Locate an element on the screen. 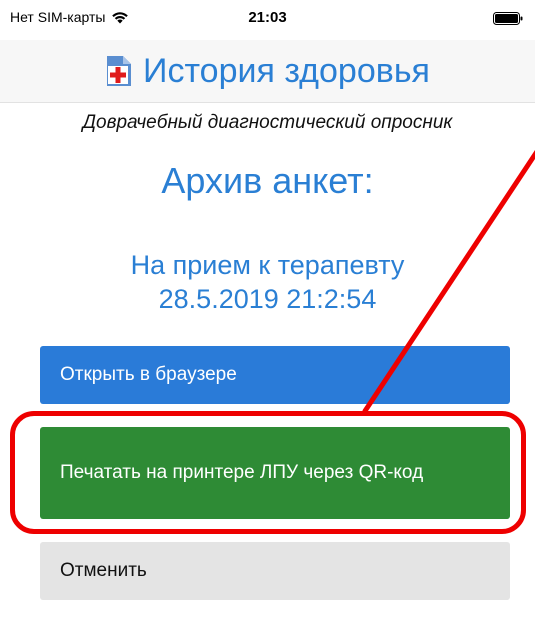  print-qr-button: Печатать на принтере ЛПУ через QR-код is located at coordinates (275, 473).